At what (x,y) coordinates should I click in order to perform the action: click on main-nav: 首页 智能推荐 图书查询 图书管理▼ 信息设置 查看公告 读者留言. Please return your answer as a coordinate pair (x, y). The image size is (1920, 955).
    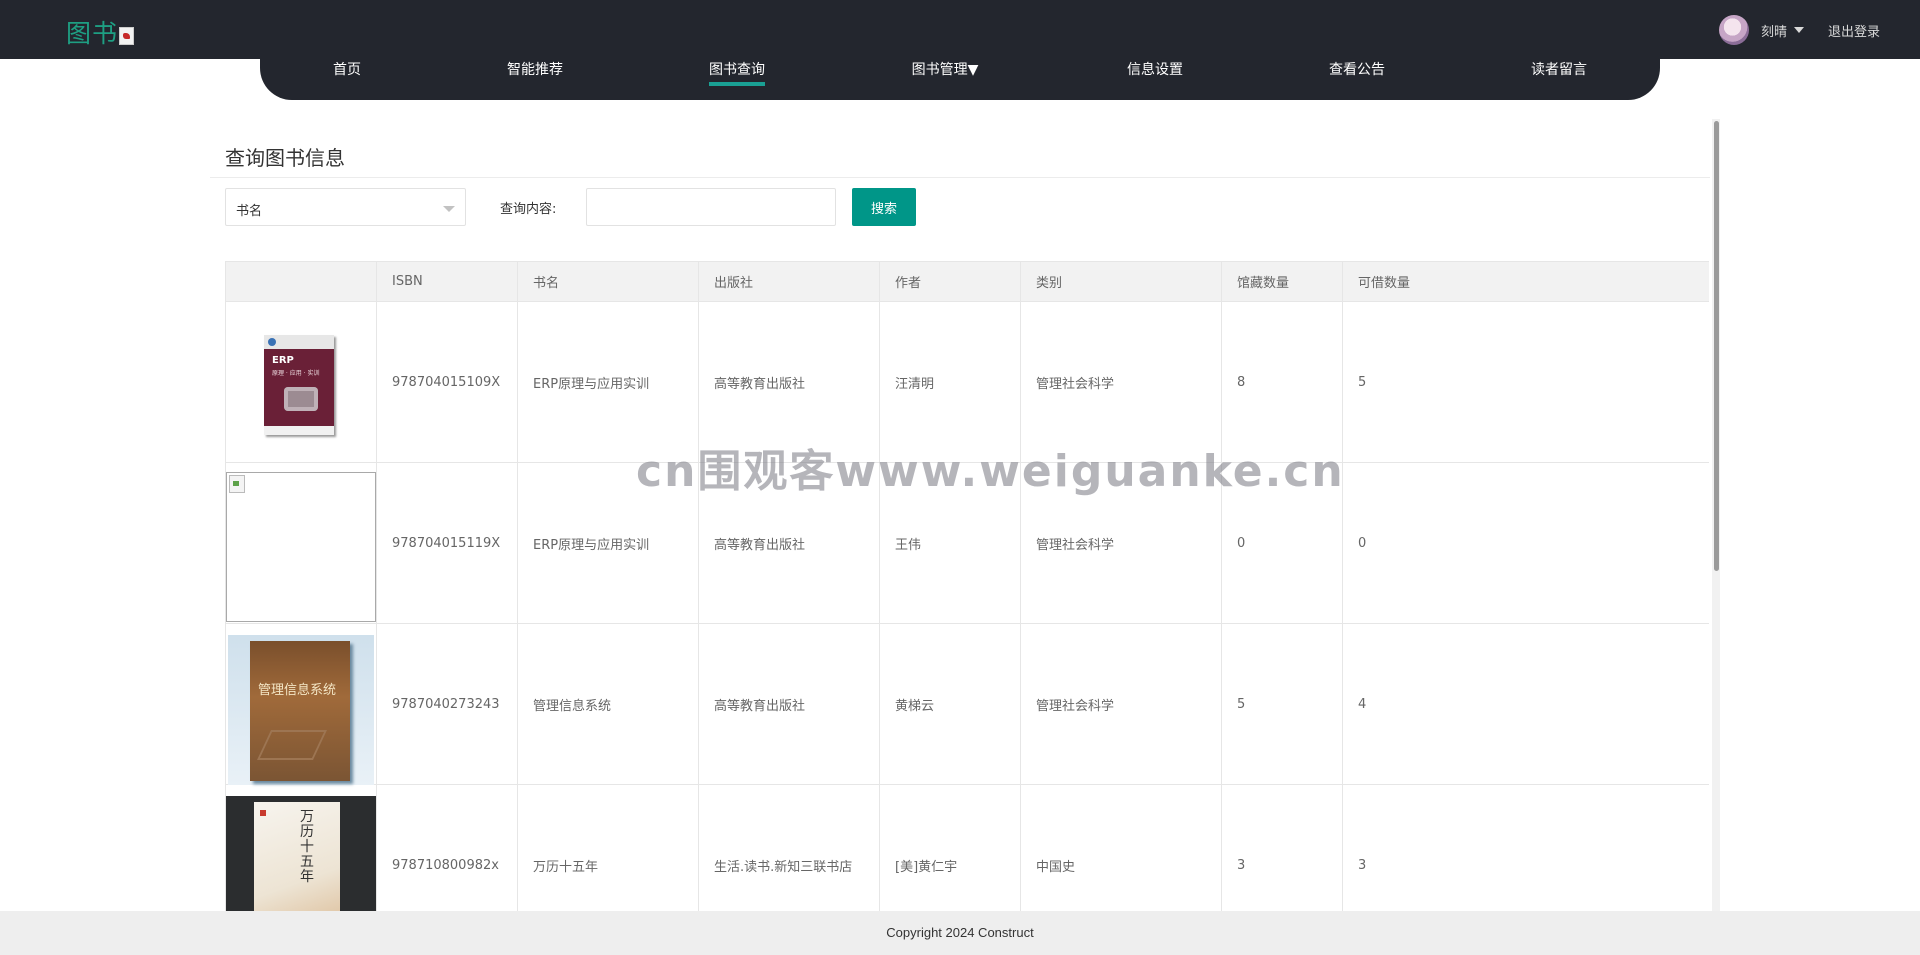
    Looking at the image, I should click on (960, 79).